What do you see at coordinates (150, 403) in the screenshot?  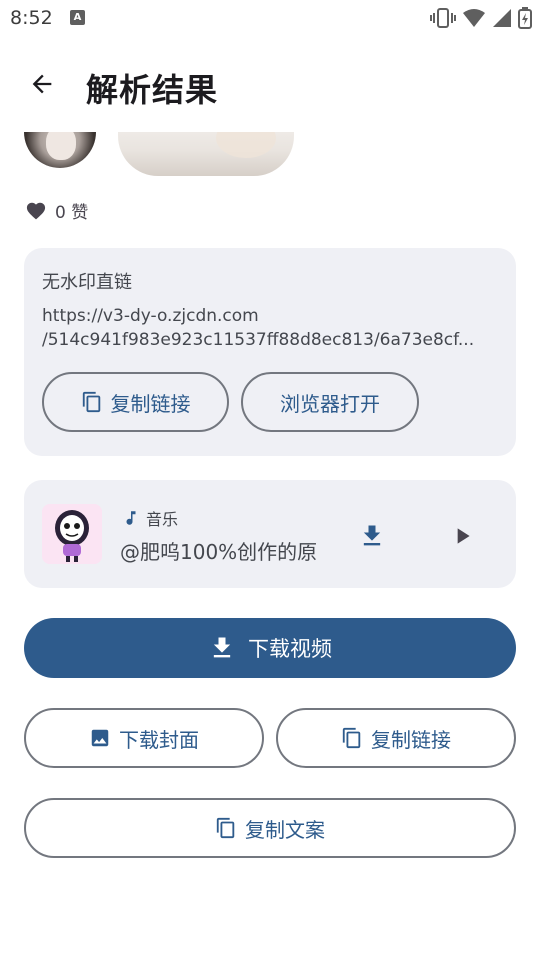 I see `card-copy-link-label: 复制链接` at bounding box center [150, 403].